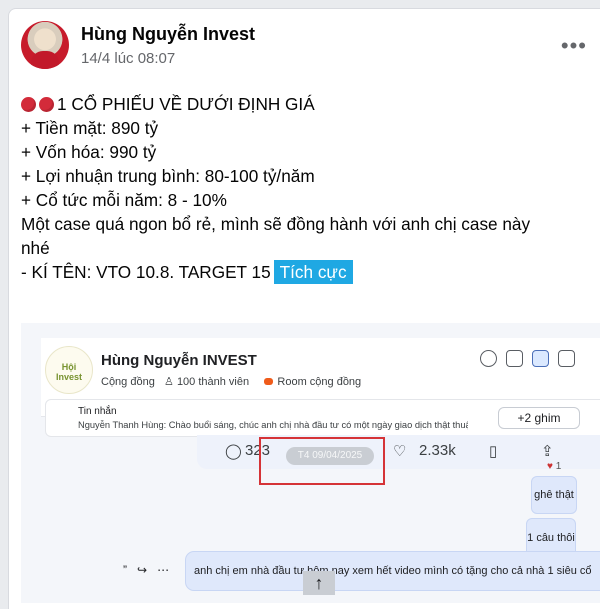  Describe the element at coordinates (128, 58) in the screenshot. I see `post-timestamp: 14/4 lúc 08:07` at that location.